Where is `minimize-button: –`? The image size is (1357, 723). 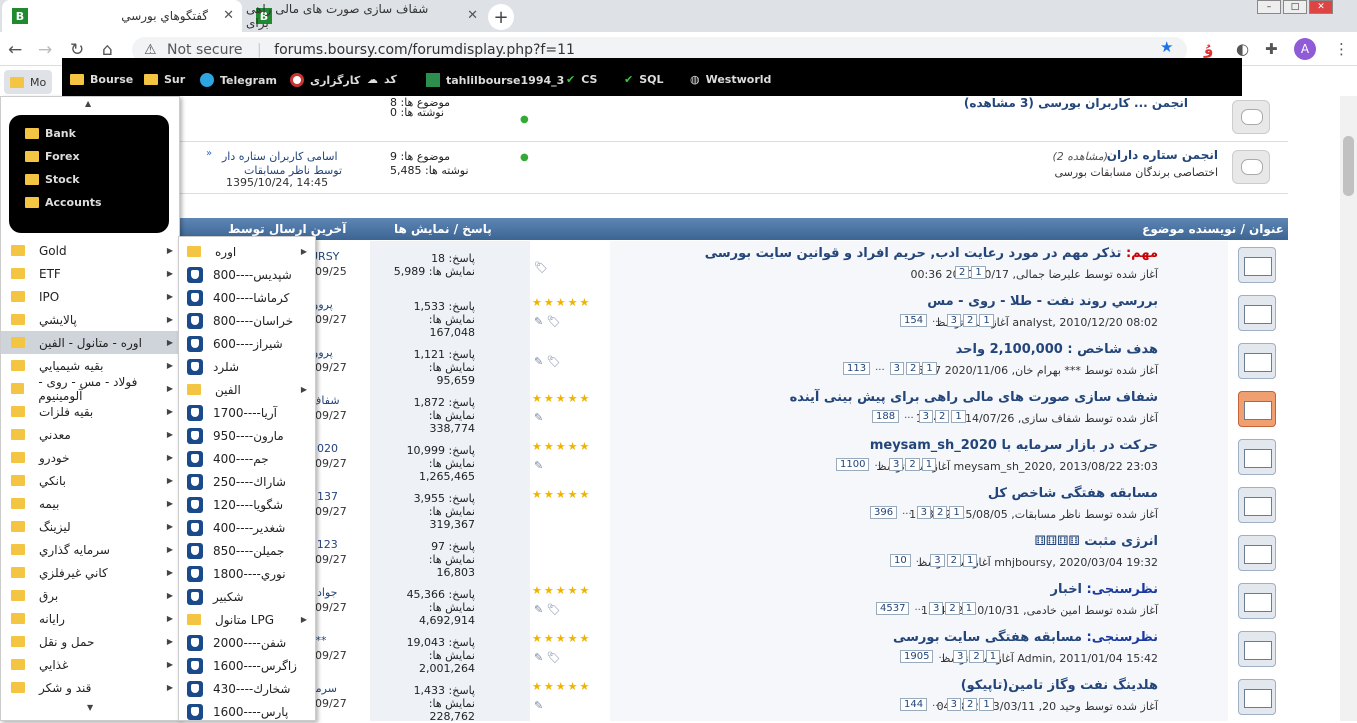
minimize-button: – is located at coordinates (1269, 7).